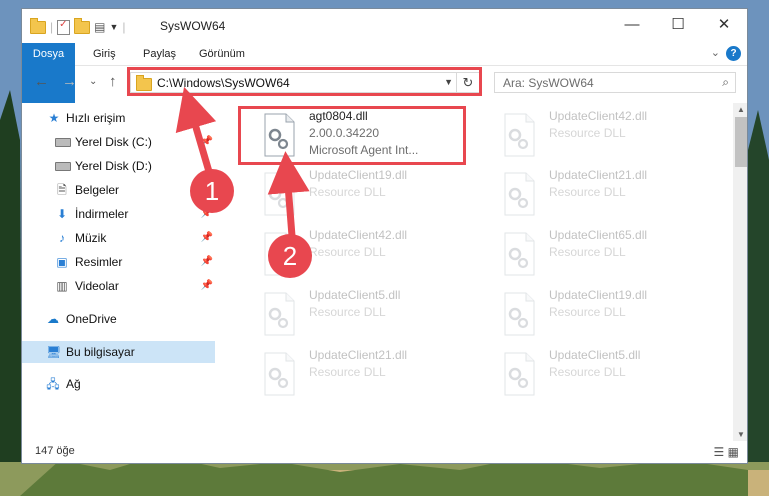 Image resolution: width=769 pixels, height=496 pixels. Describe the element at coordinates (41, 81) in the screenshot. I see `back-button: ←` at that location.